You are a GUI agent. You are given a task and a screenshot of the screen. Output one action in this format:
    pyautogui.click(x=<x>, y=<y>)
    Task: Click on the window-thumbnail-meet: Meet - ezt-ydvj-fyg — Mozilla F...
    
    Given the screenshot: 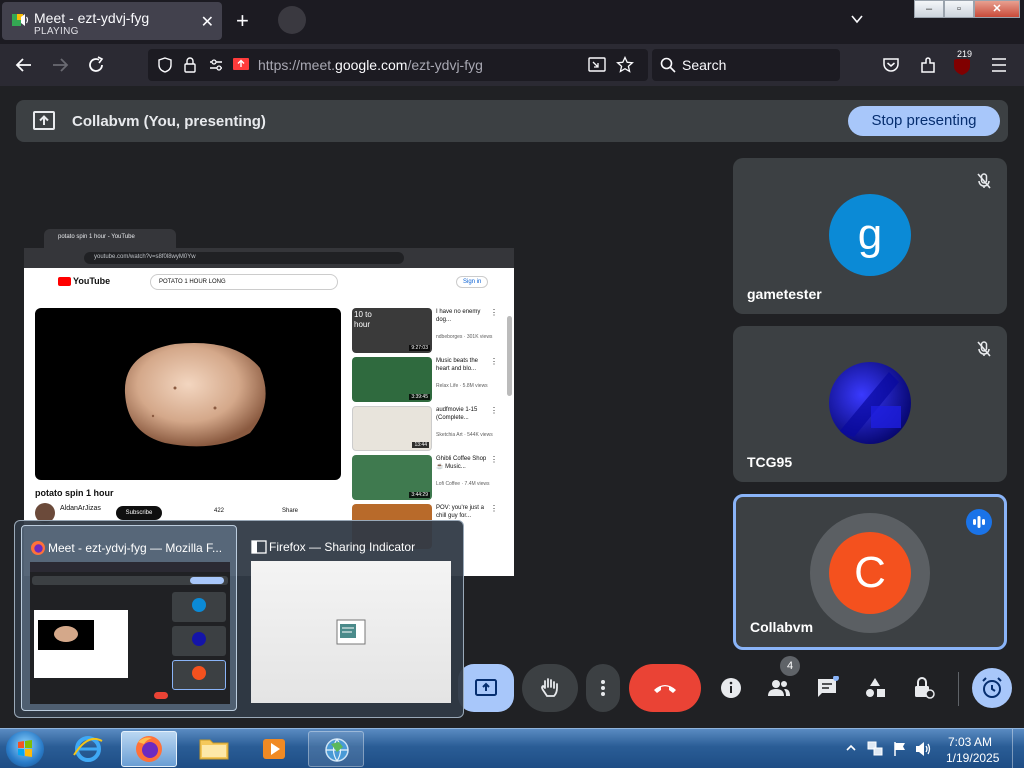 What is the action you would take?
    pyautogui.click(x=129, y=618)
    